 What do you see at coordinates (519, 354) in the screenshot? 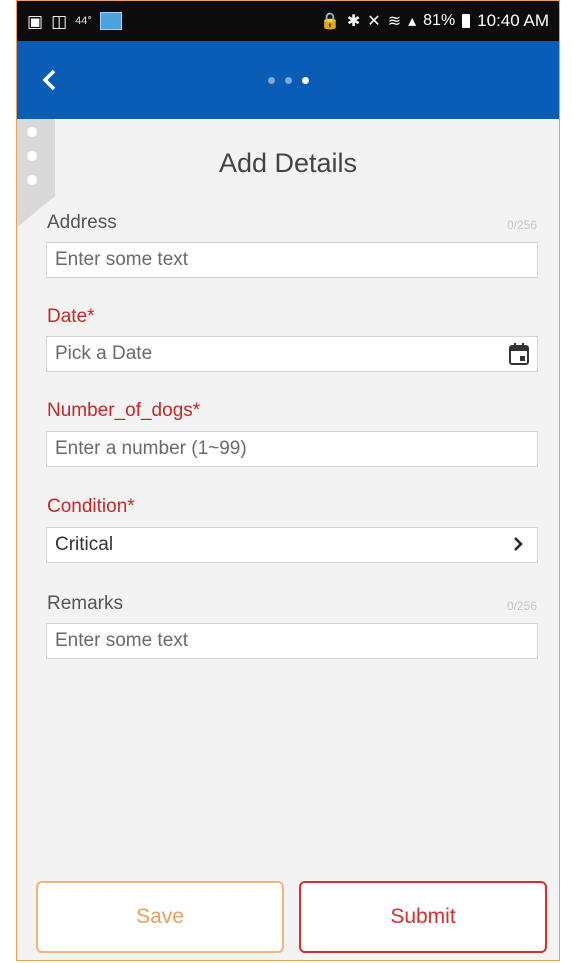
I see `calendar-icon` at bounding box center [519, 354].